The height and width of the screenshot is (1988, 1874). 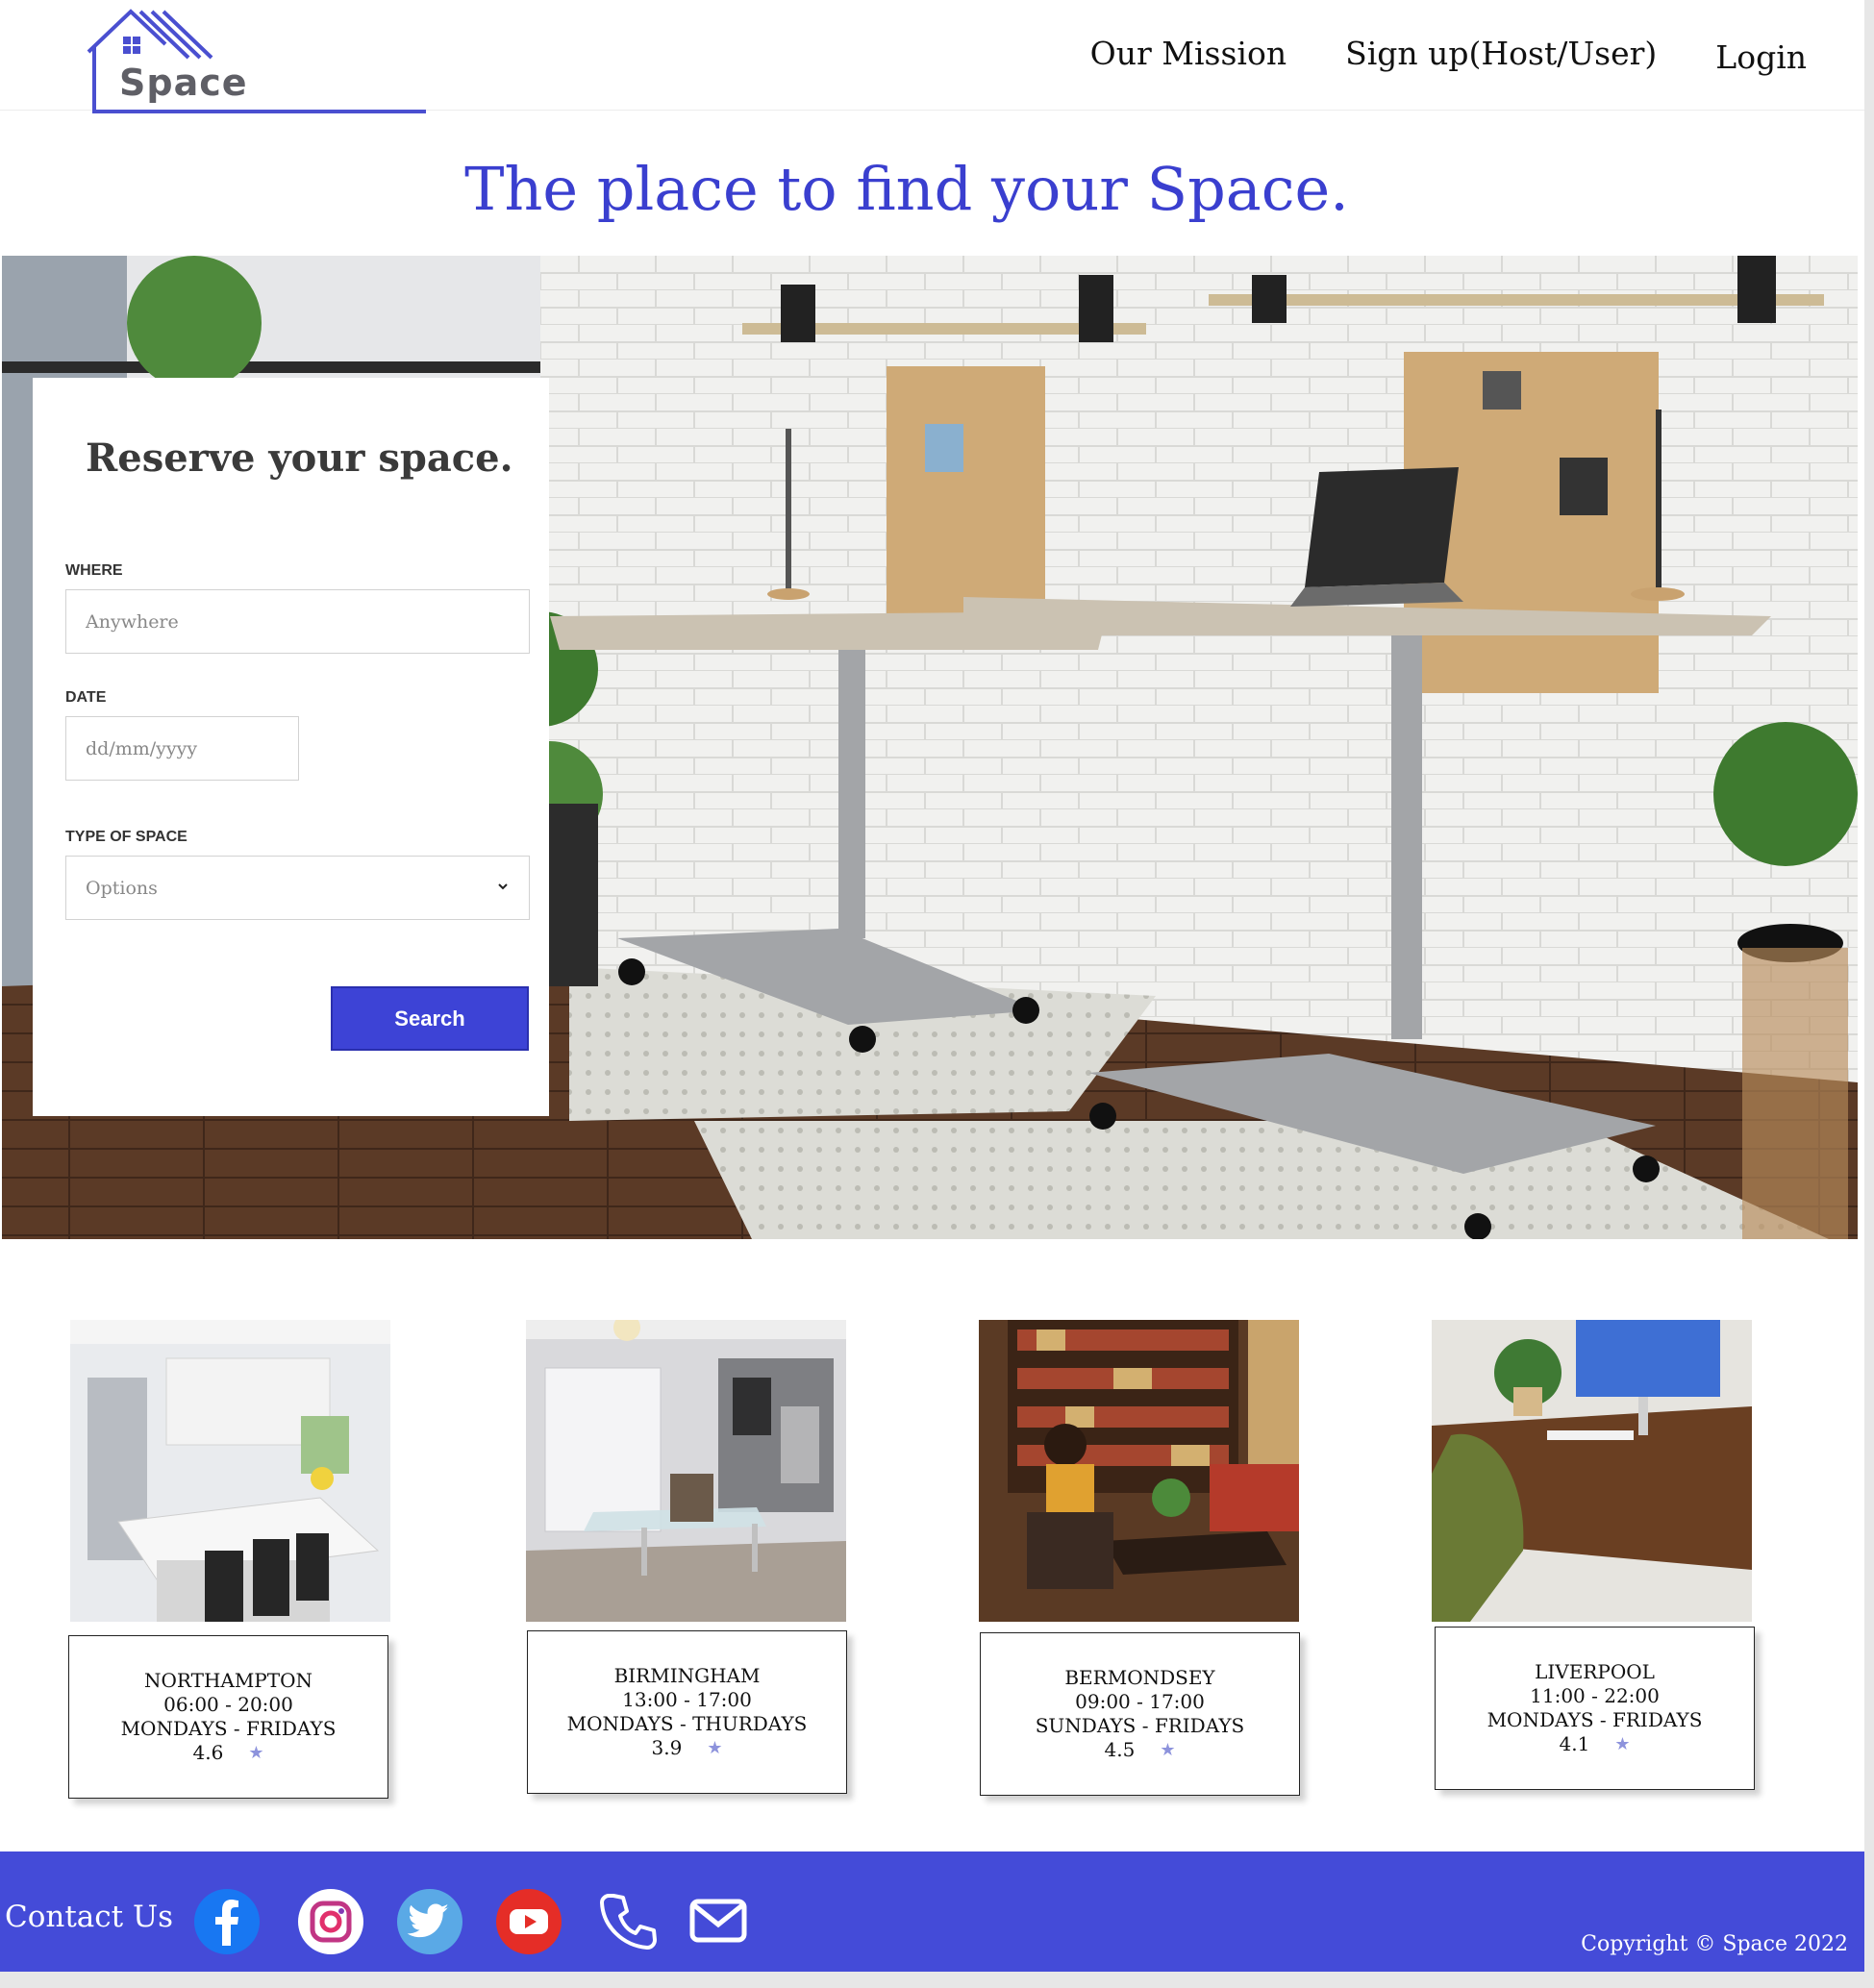 I want to click on listing-hours: 13:00 - 17:00, so click(x=687, y=1700).